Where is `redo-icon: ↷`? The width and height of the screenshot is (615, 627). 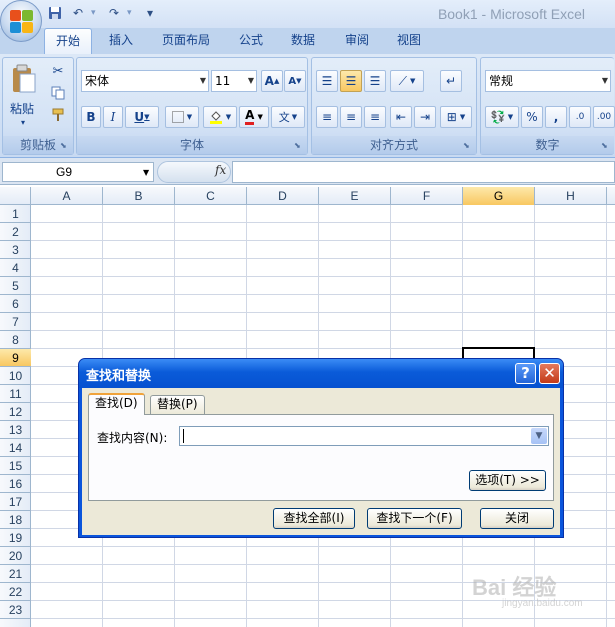 redo-icon: ↷ is located at coordinates (114, 13).